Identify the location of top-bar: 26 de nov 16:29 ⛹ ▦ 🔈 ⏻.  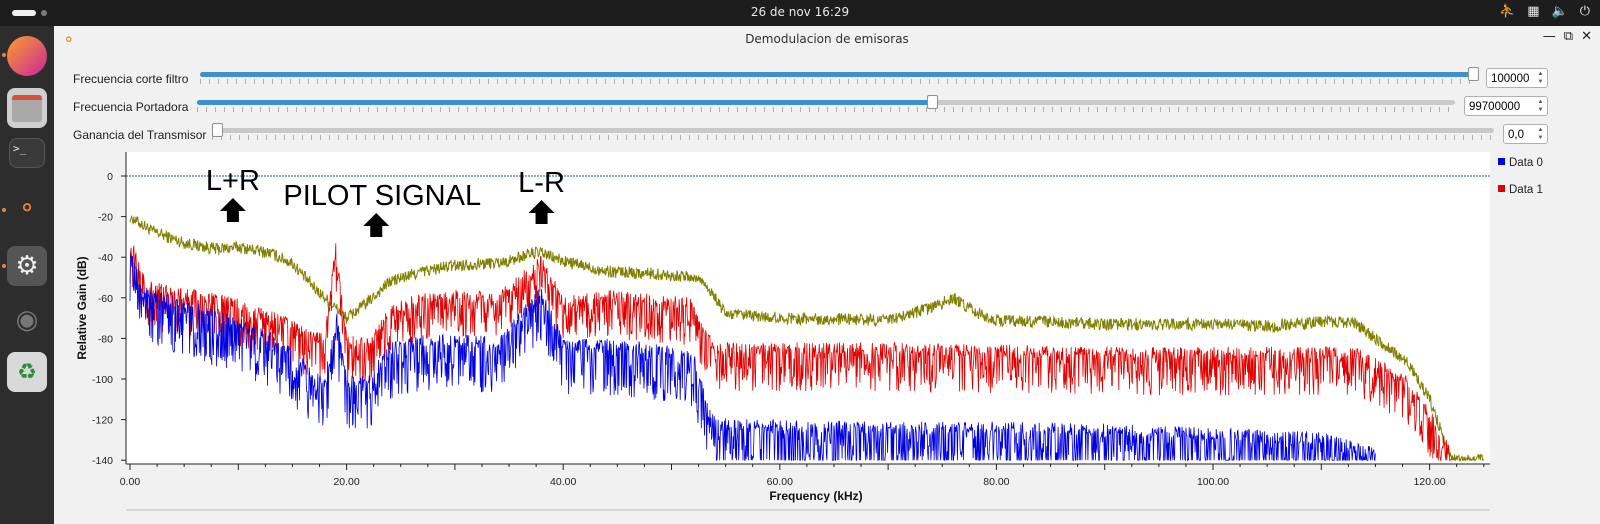
(800, 13).